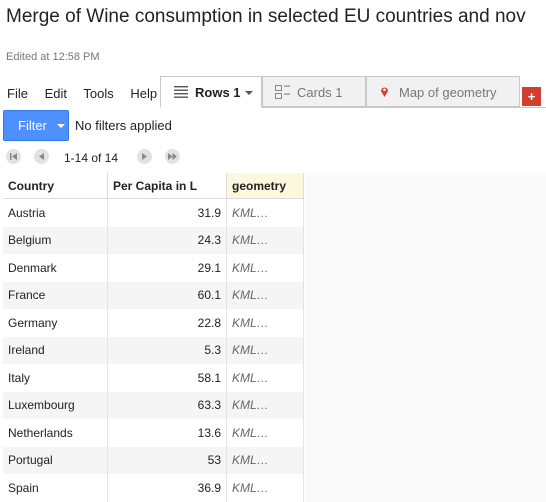  Describe the element at coordinates (167, 378) in the screenshot. I see `cell-per-capita: 58.1` at that location.